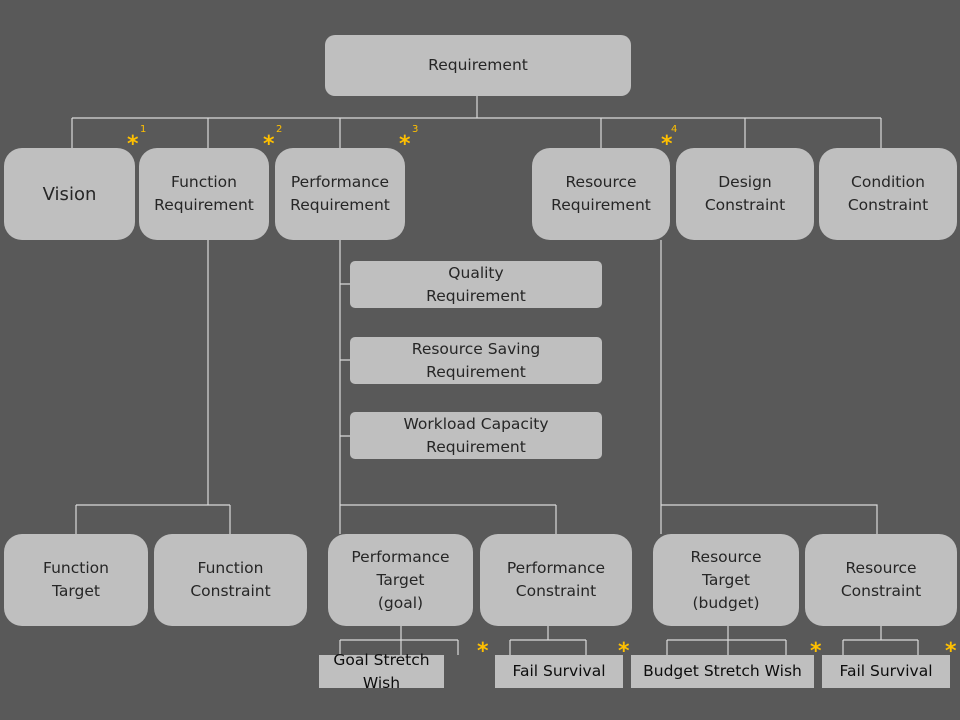 Image resolution: width=960 pixels, height=720 pixels. I want to click on condition-constraint-node: Condition Constraint, so click(888, 194).